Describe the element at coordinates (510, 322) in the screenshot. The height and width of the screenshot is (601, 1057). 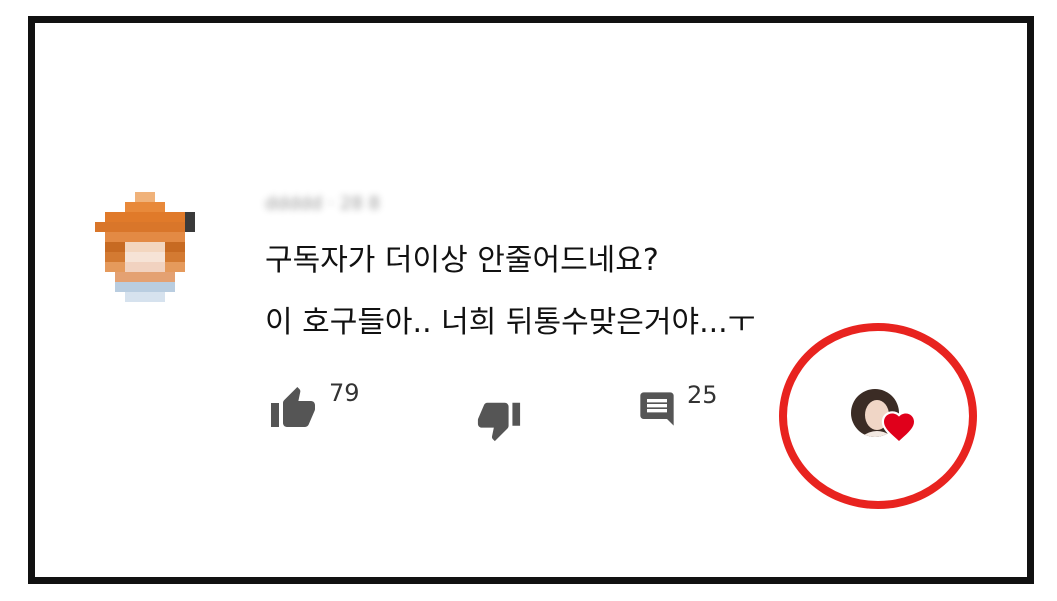
I see `comment-text-line-2: 이 호구들아.. 너희 뒤통수맞은거야...ㅜ` at that location.